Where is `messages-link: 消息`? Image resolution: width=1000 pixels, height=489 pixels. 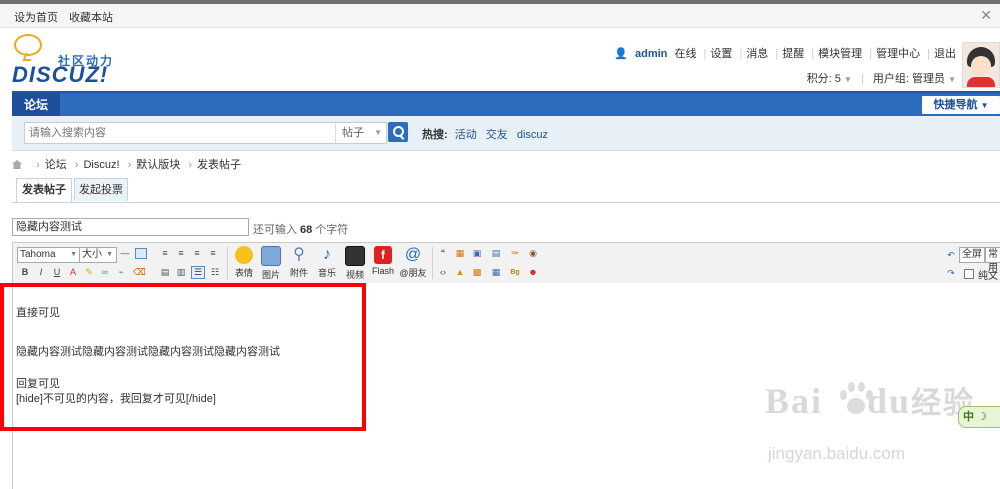 messages-link: 消息 is located at coordinates (757, 54).